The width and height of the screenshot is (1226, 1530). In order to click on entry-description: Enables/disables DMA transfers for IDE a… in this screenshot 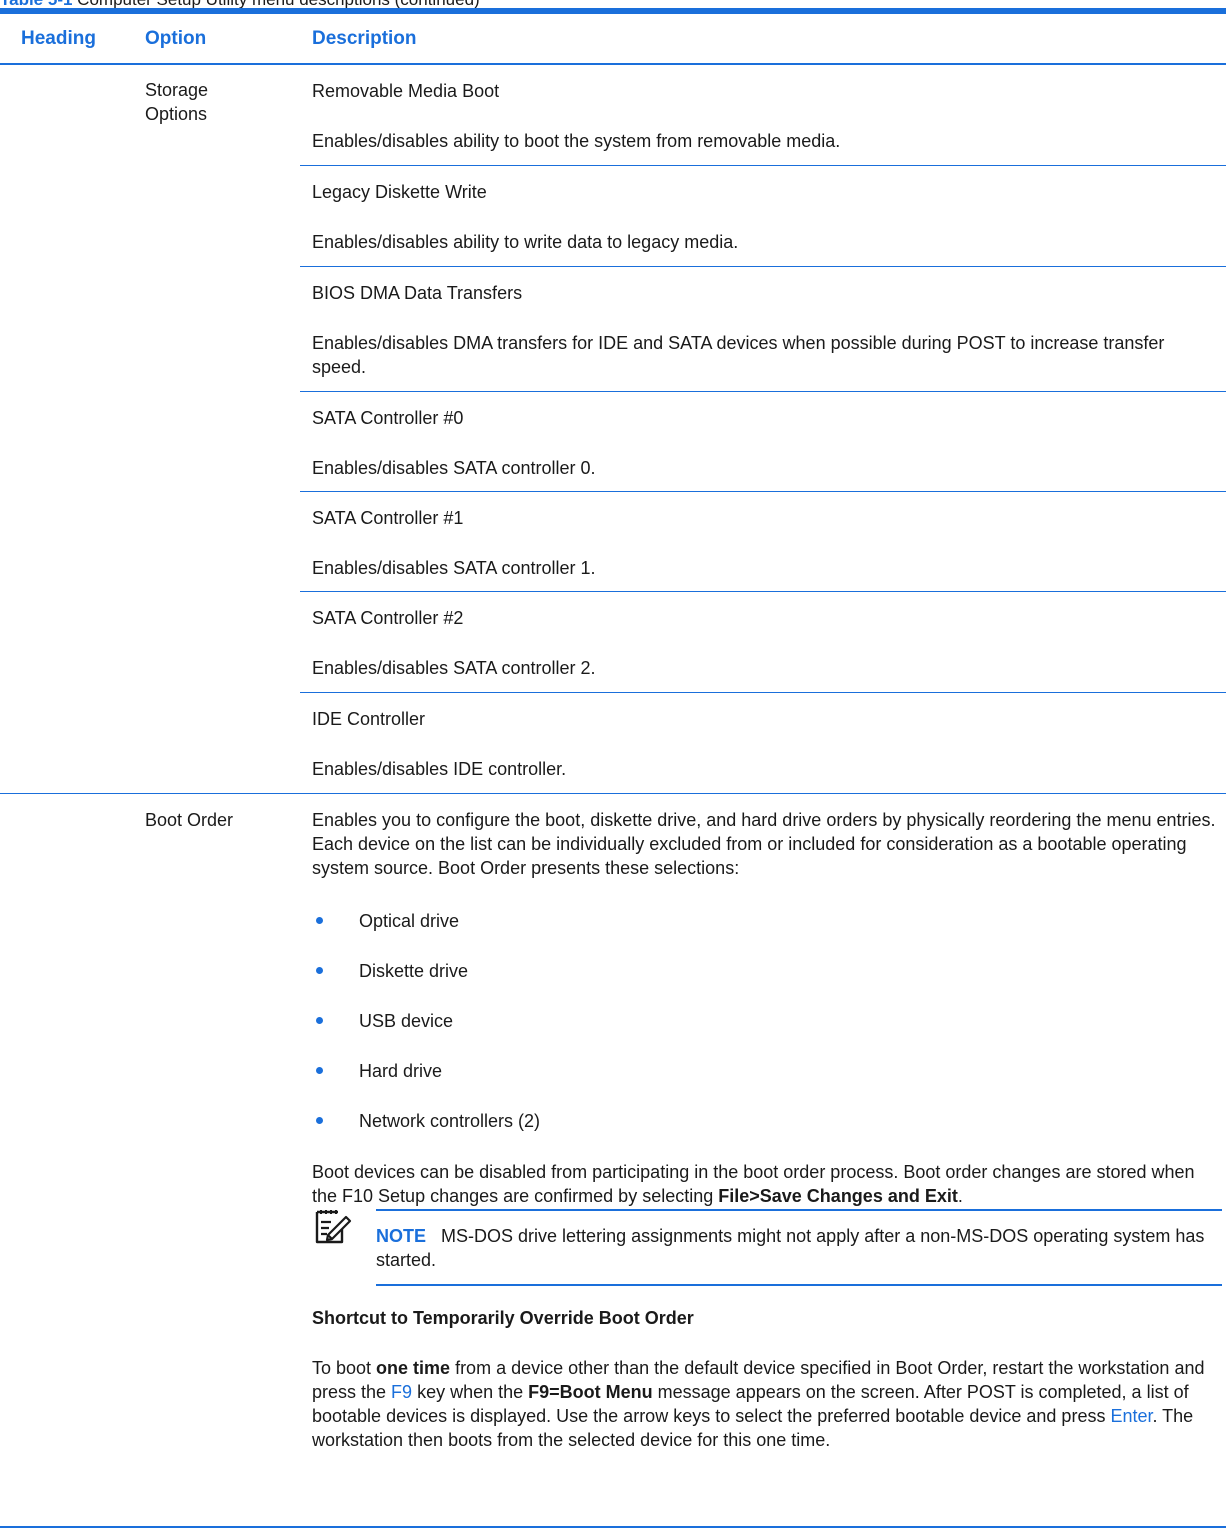, I will do `click(738, 355)`.